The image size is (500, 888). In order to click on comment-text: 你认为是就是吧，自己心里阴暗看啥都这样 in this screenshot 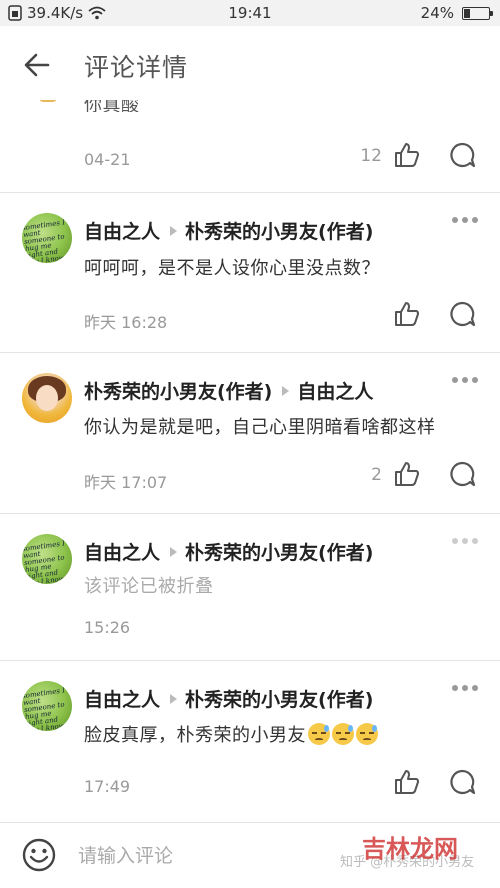, I will do `click(260, 427)`.